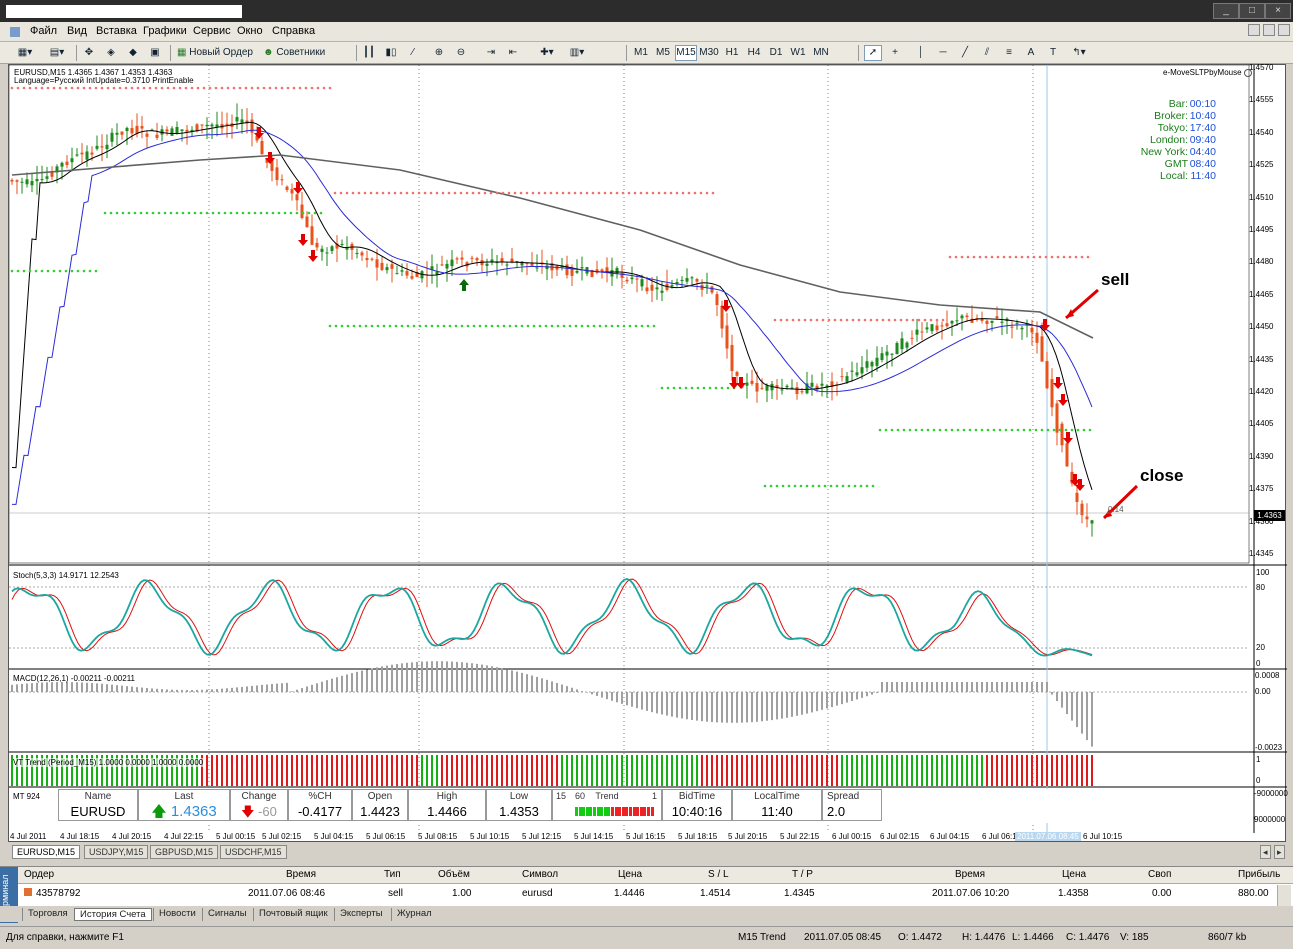  I want to click on tab-account-history: История Счета, so click(113, 914).